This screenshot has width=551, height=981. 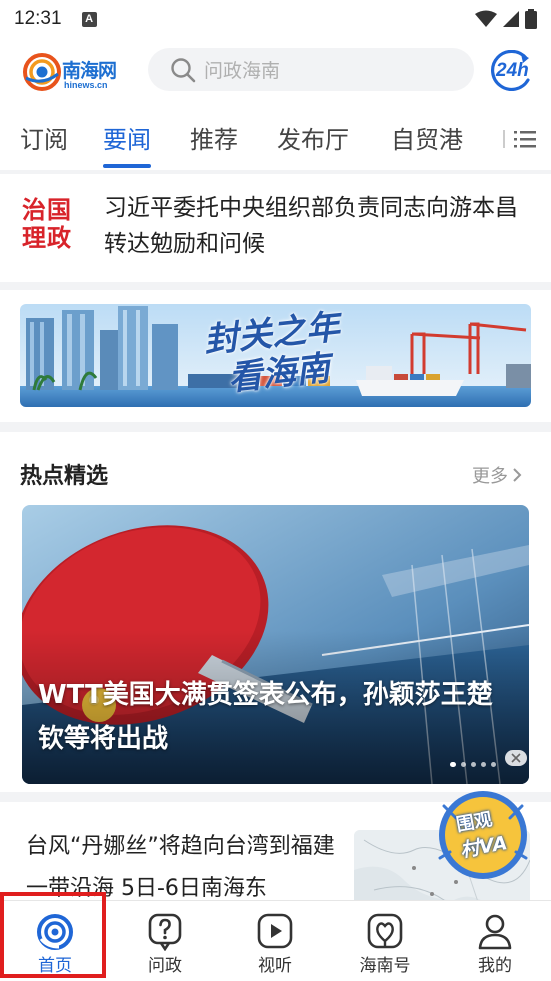 What do you see at coordinates (86, 85) in the screenshot?
I see `logo-subtext: hinews.cn` at bounding box center [86, 85].